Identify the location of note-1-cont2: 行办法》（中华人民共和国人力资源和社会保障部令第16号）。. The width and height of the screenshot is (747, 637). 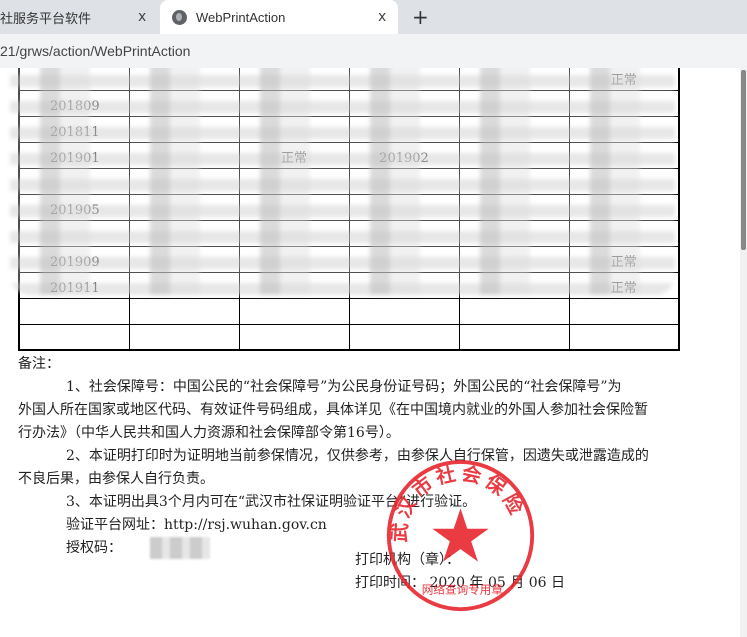
(209, 433).